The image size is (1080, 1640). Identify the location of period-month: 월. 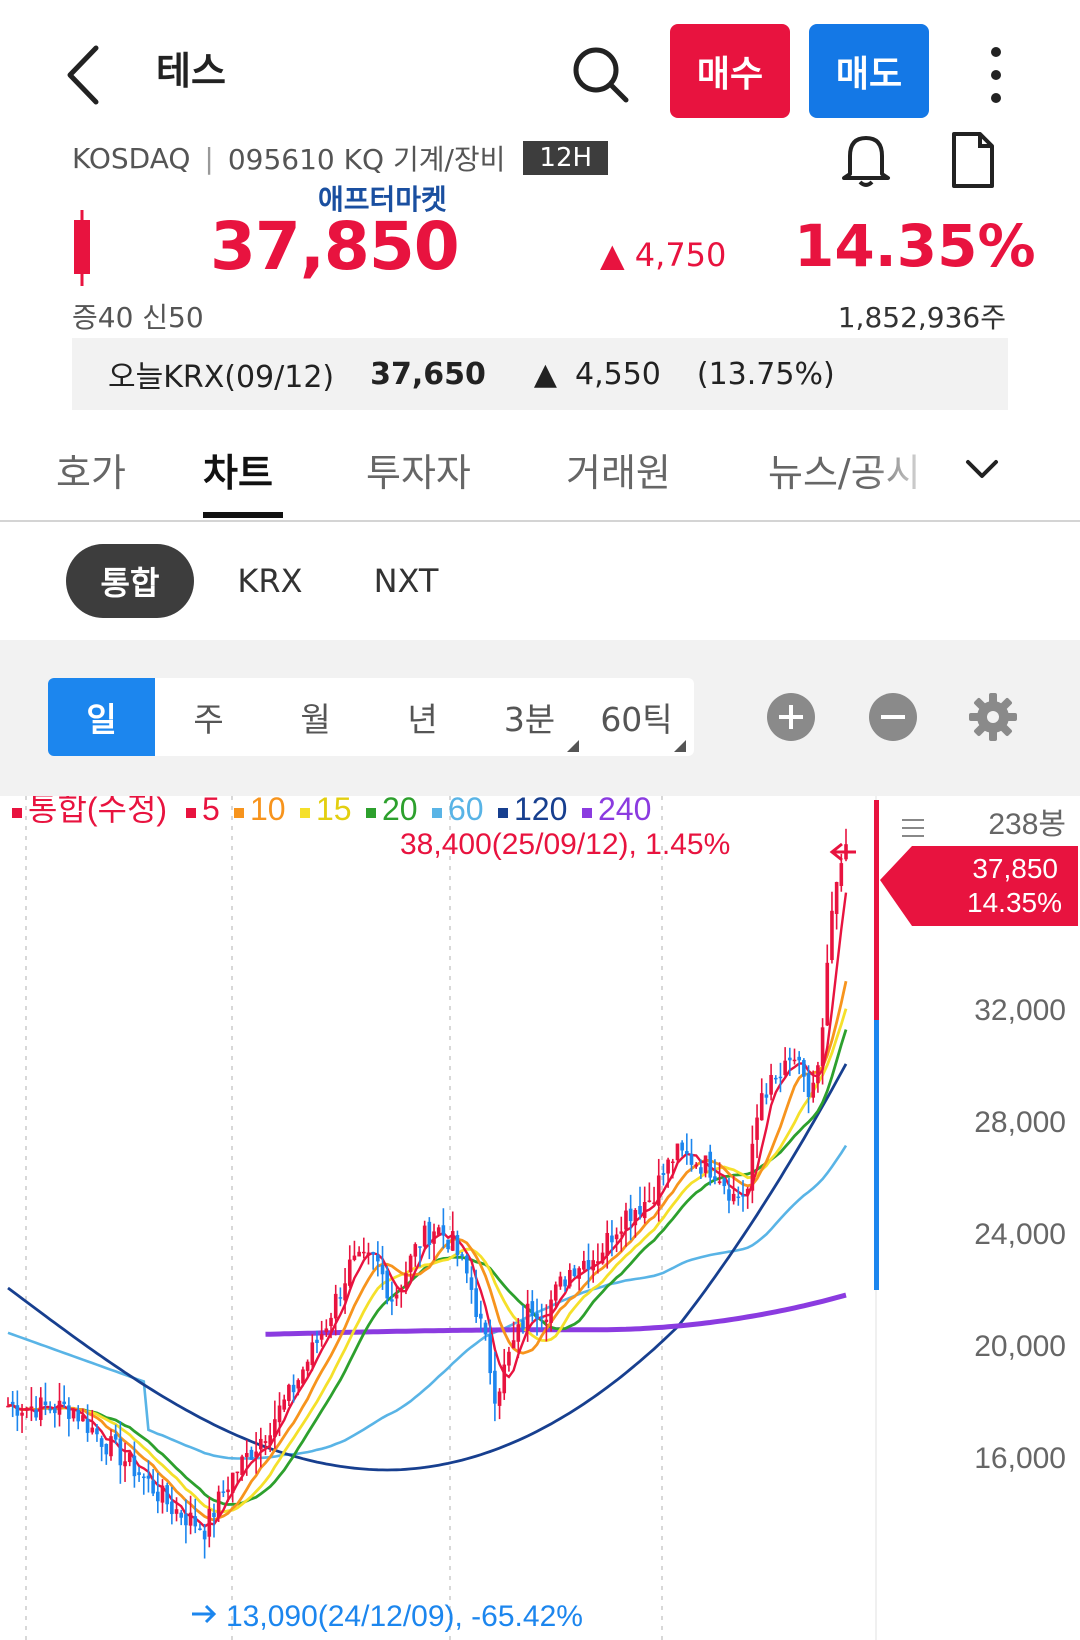
(315, 717).